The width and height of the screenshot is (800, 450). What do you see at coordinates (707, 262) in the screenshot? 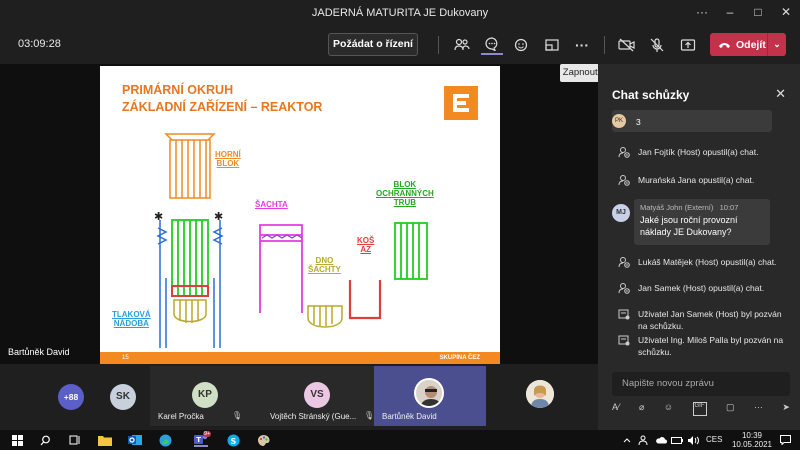
I see `chat-event-text: Lukáš Matějek (Host) opustil(a) chat.` at bounding box center [707, 262].